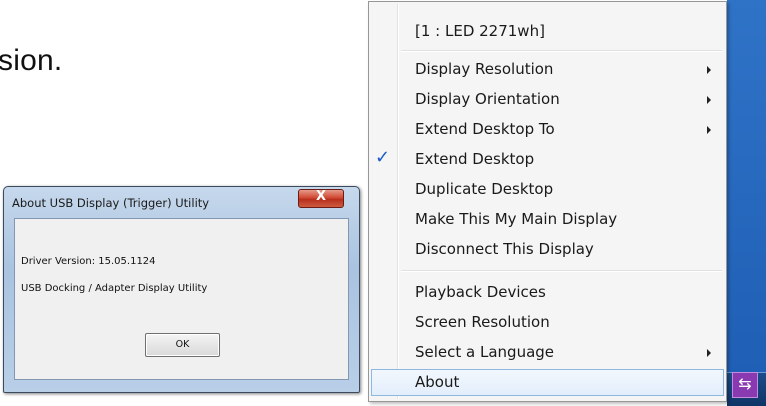 The image size is (766, 406). I want to click on menu-item-make-main-display: Make This My Main Display, so click(547, 219).